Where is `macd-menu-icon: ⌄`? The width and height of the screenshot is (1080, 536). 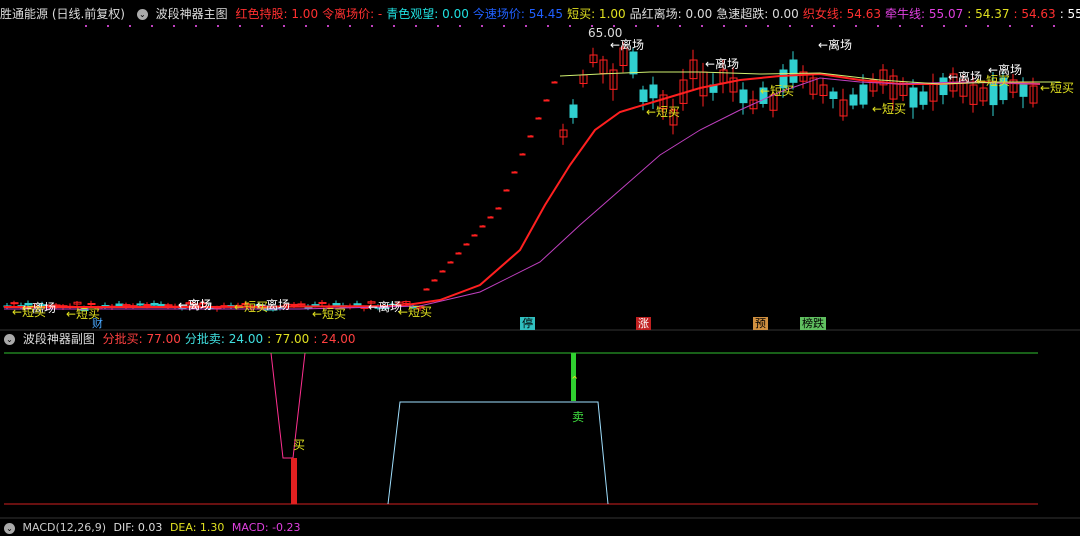 macd-menu-icon: ⌄ is located at coordinates (9, 528).